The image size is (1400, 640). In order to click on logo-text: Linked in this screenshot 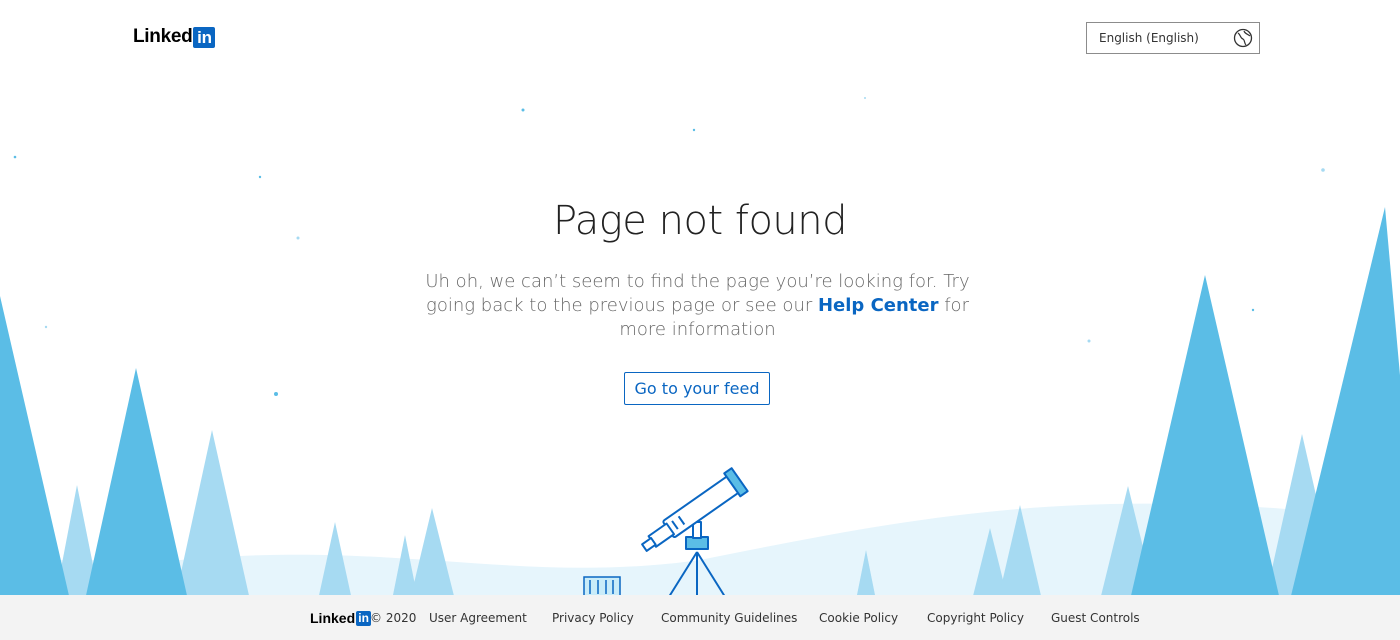, I will do `click(163, 36)`.